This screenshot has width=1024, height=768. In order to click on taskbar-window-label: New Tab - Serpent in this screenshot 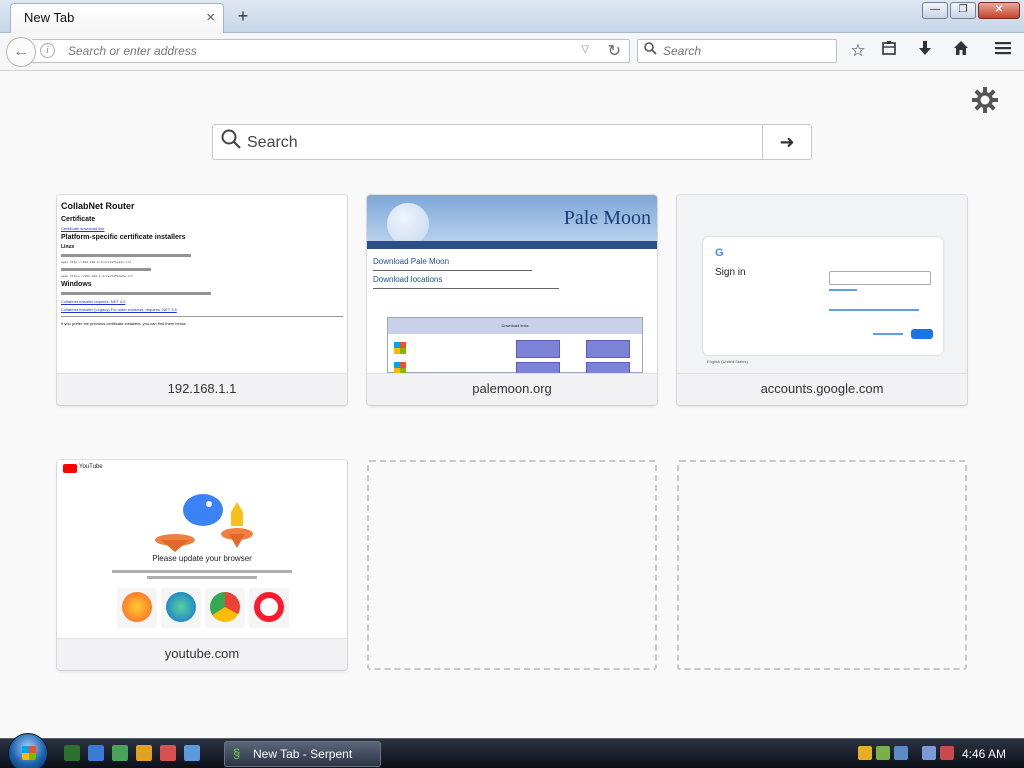, I will do `click(303, 754)`.